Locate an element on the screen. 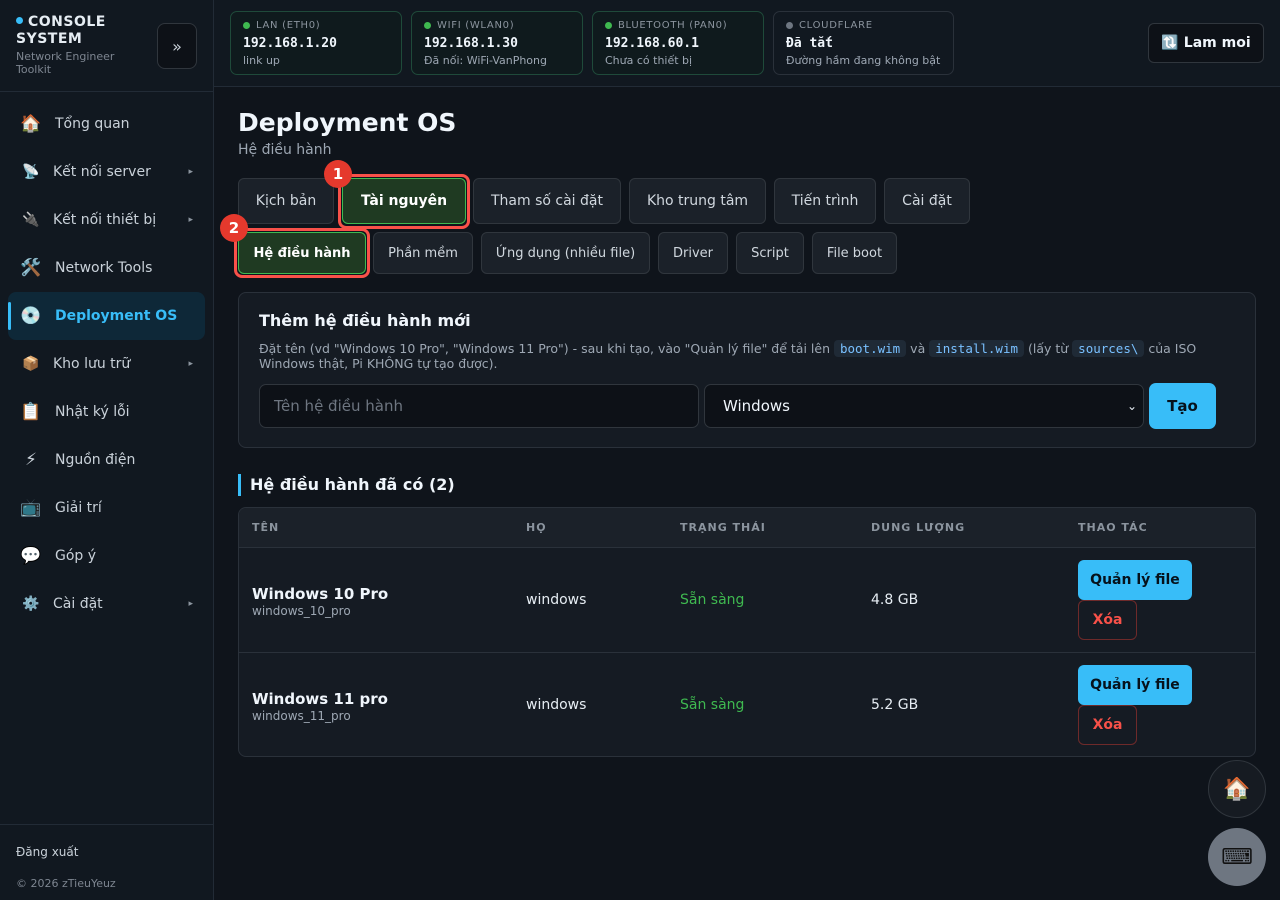  network-ip: Đã tắt is located at coordinates (809, 43).